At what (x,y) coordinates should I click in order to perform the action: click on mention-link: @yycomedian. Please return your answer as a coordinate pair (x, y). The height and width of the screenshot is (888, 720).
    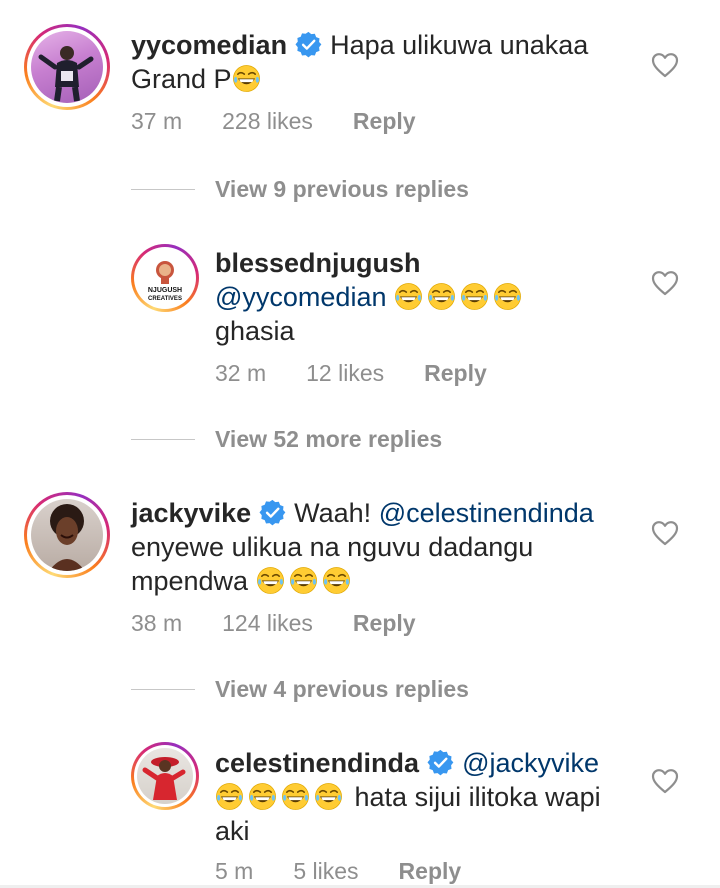
    Looking at the image, I should click on (300, 297).